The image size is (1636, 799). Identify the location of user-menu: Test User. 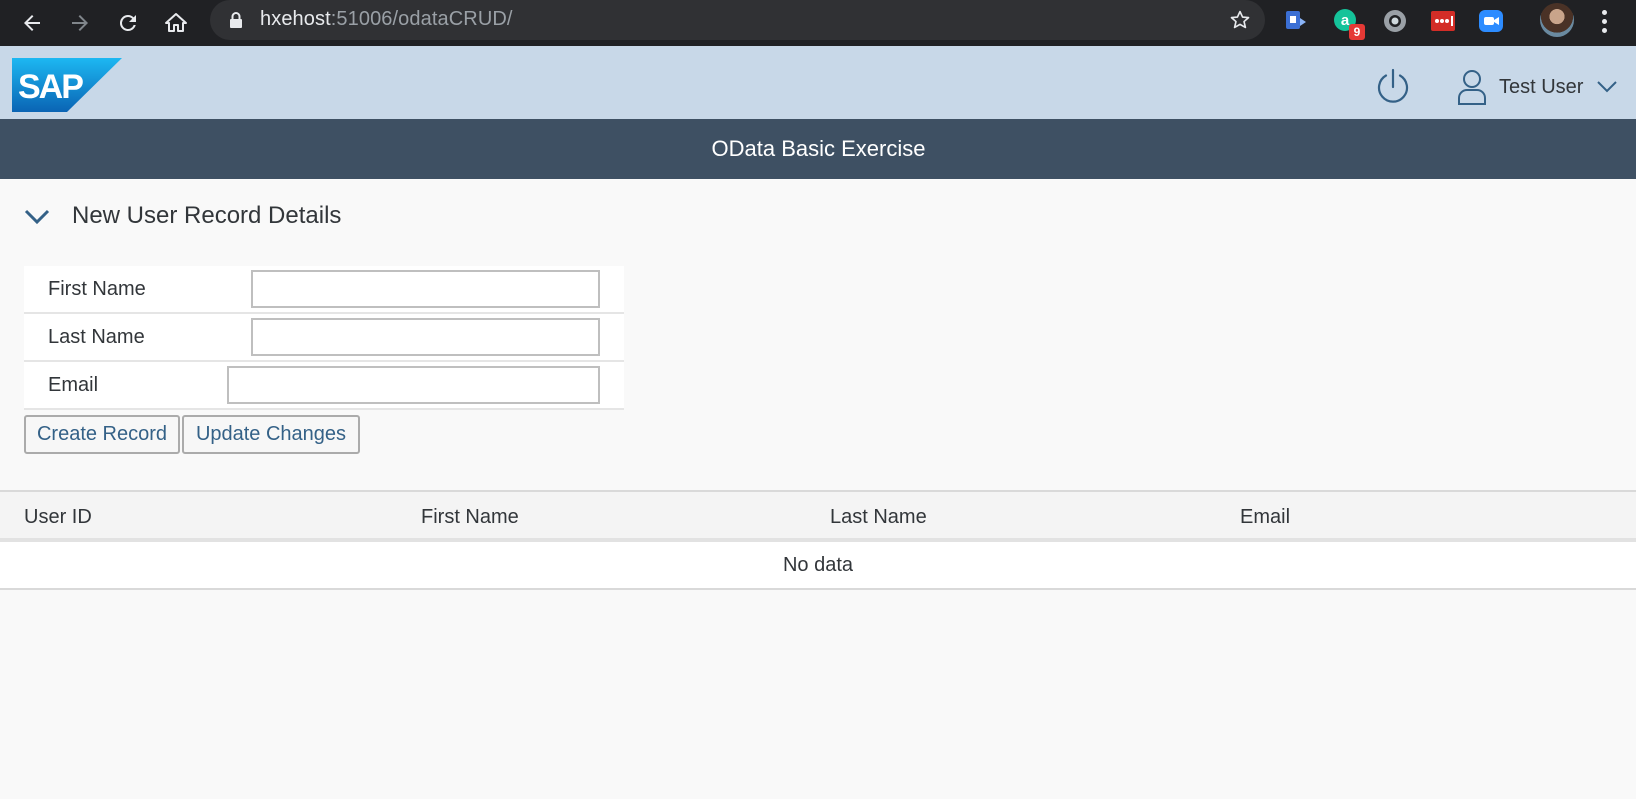
(1537, 87).